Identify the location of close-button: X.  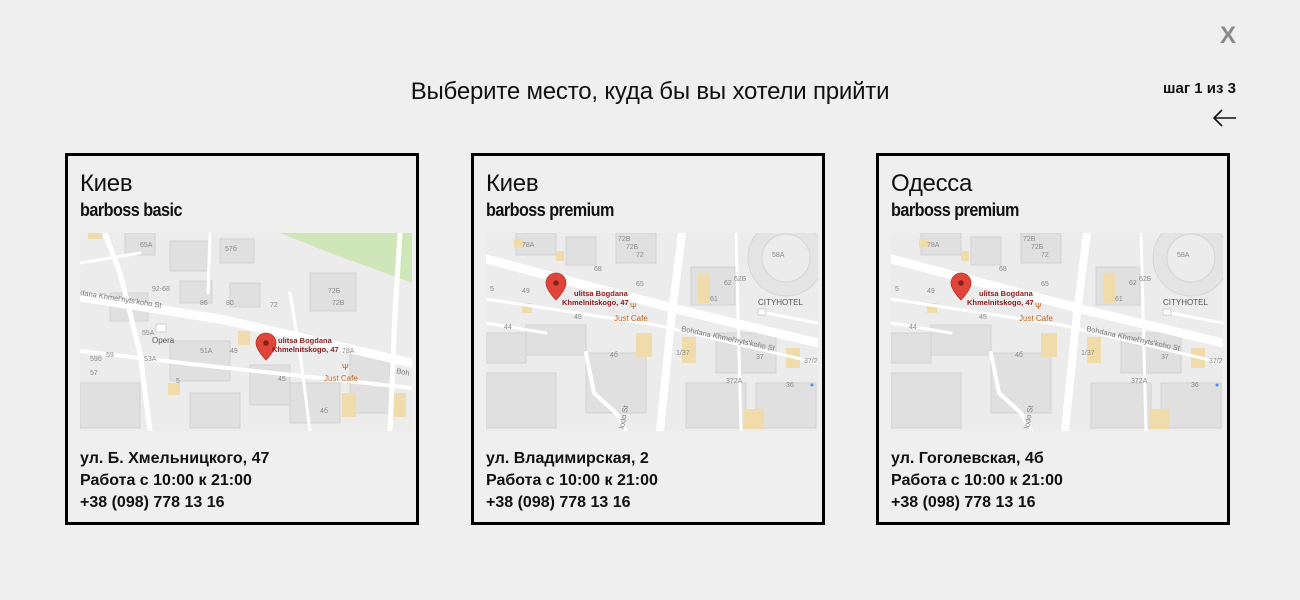
(1228, 36).